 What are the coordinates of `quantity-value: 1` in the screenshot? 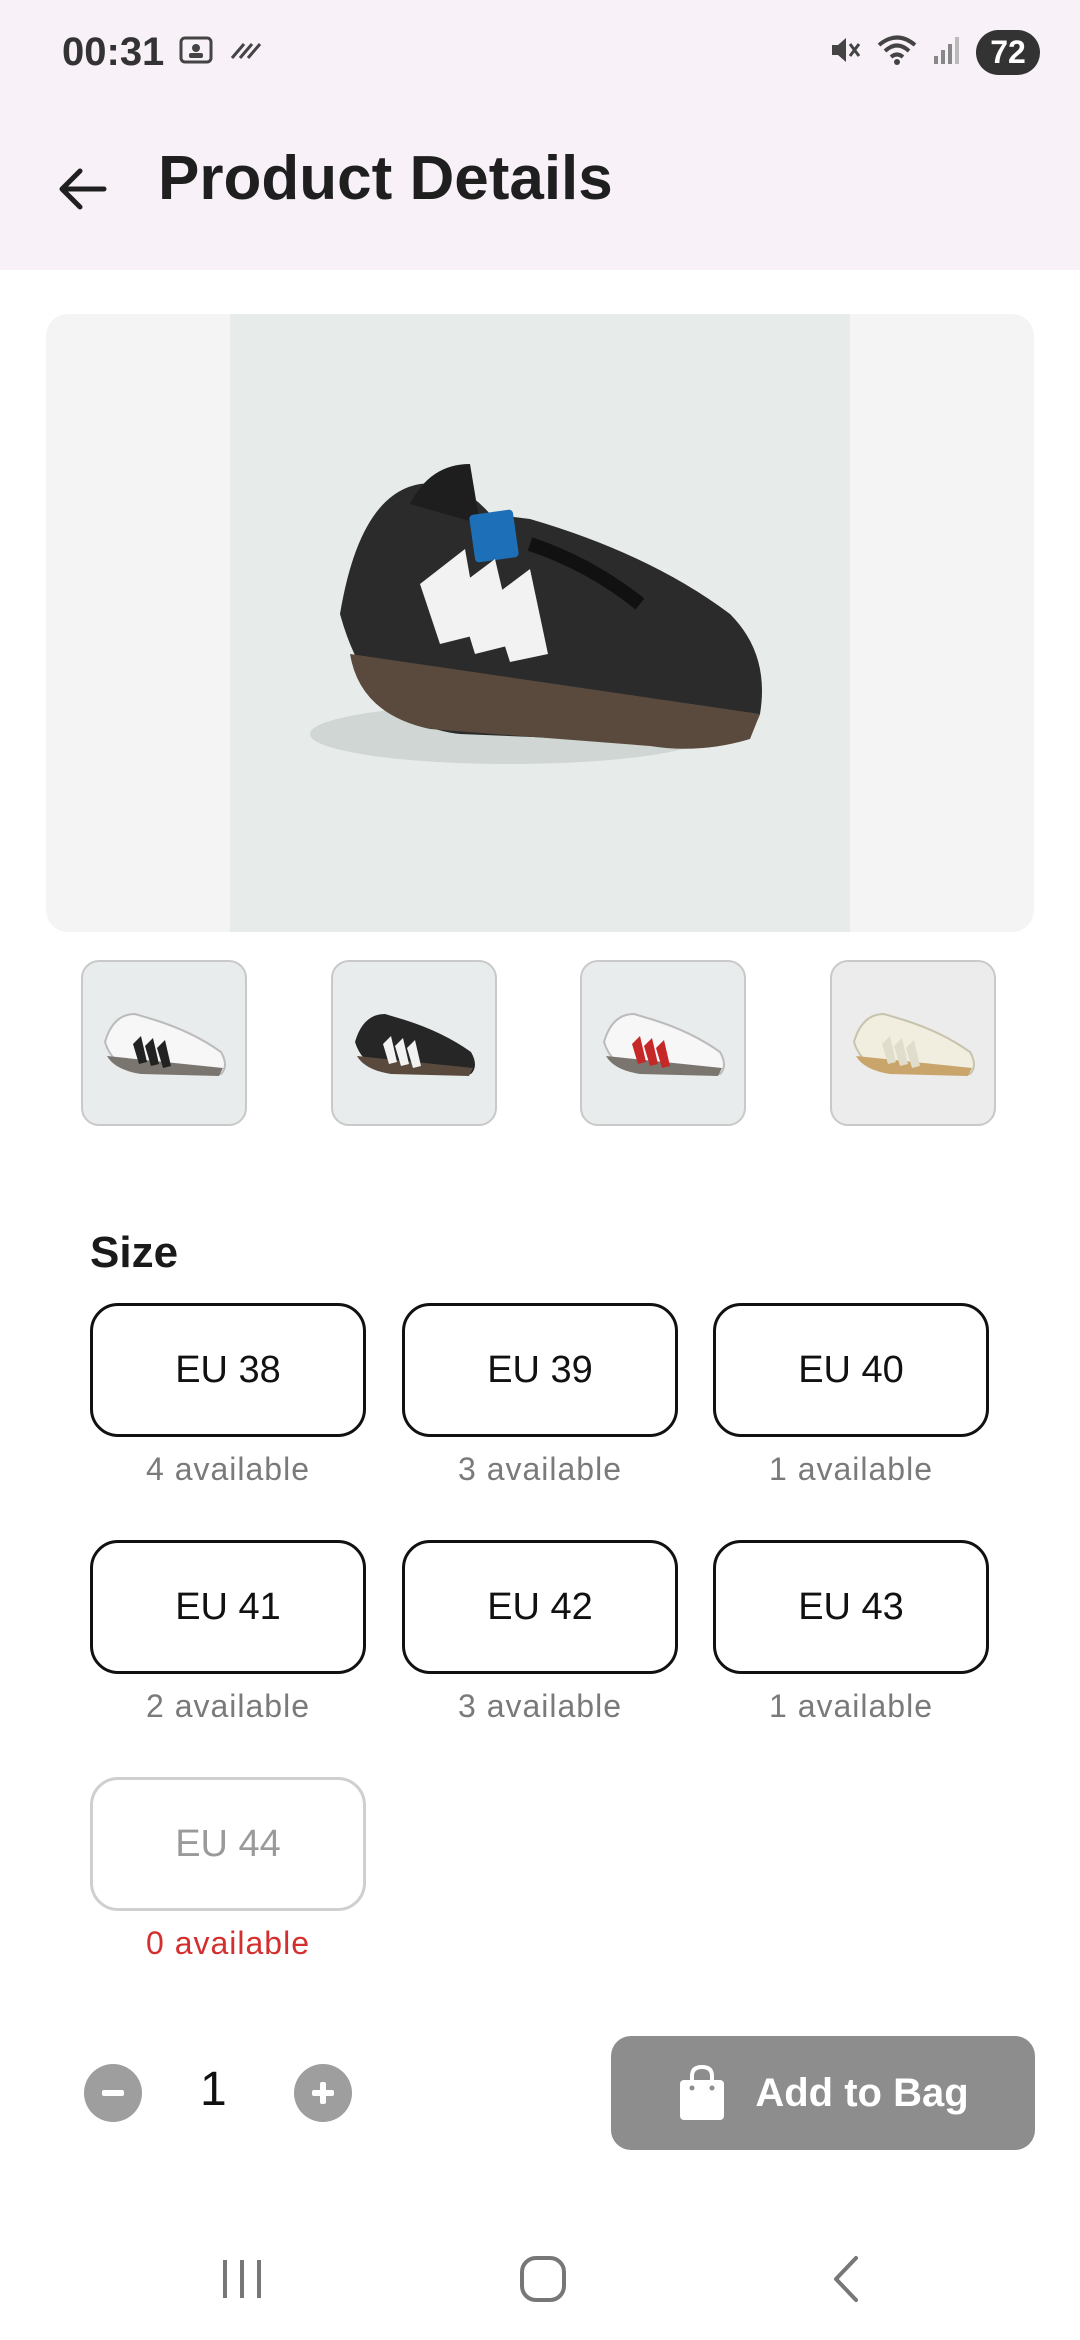 It's located at (213, 2089).